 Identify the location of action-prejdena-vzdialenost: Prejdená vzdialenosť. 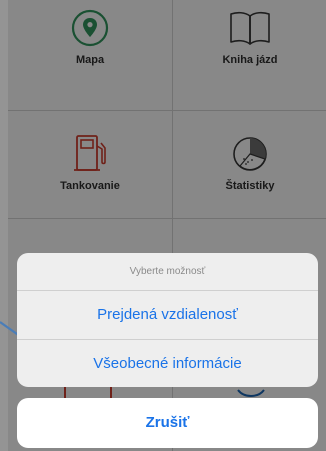
(167, 315).